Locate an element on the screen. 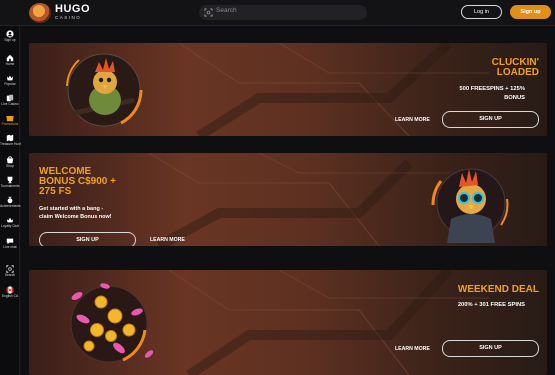 This screenshot has height=375, width=555. banner-title: WEEKEND DEAL is located at coordinates (498, 290).